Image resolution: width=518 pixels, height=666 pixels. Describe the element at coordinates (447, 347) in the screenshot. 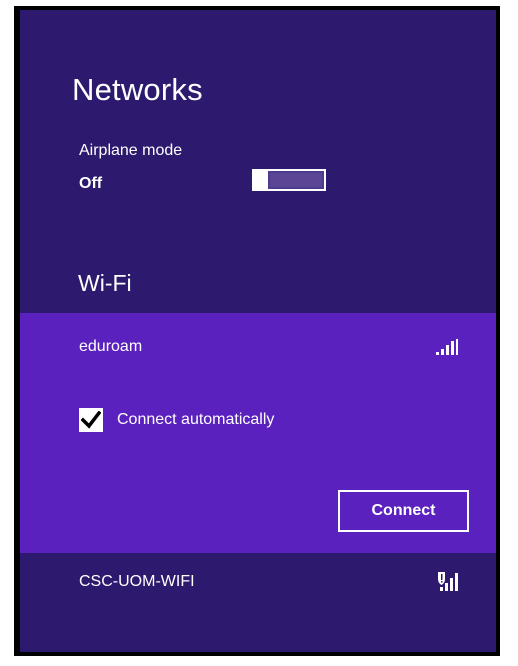

I see `signal-strength-icon` at that location.